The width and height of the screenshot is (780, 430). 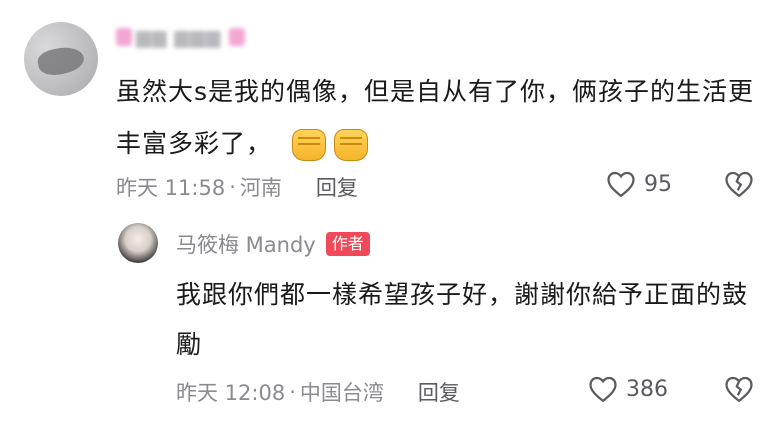 I want to click on emoji-group, so click(x=330, y=145).